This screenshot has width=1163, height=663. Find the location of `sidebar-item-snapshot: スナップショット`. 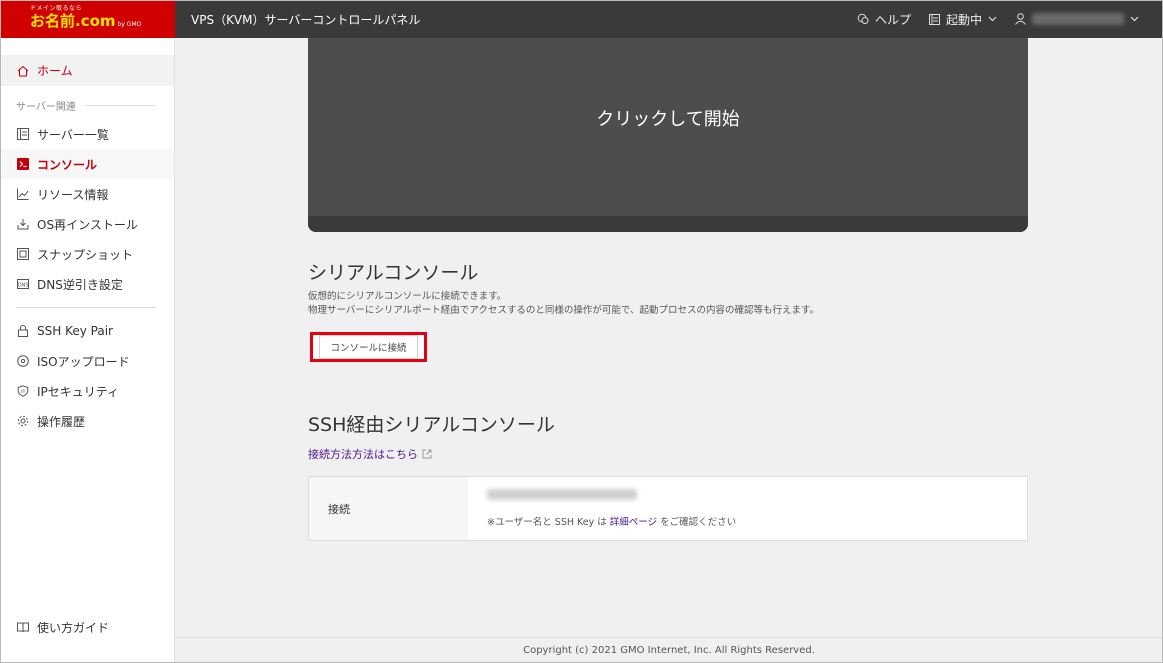

sidebar-item-snapshot: スナップショット is located at coordinates (87, 254).